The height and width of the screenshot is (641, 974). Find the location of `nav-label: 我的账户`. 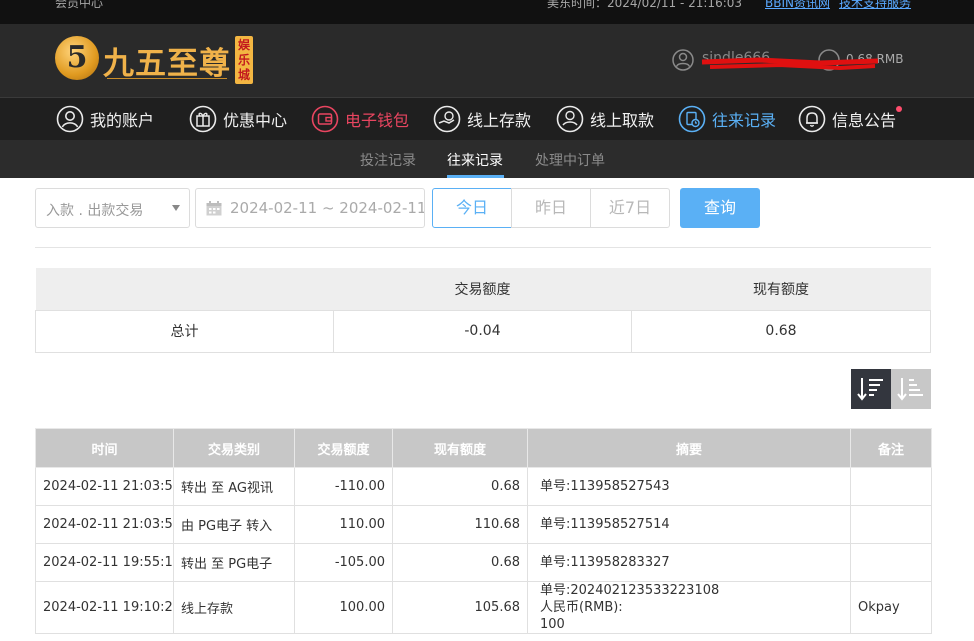

nav-label: 我的账户 is located at coordinates (122, 120).